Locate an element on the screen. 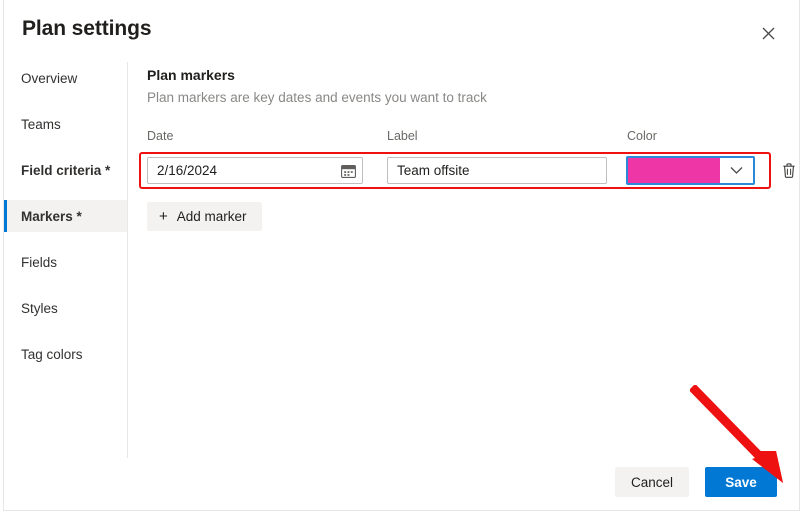  delete-marker-button is located at coordinates (789, 172).